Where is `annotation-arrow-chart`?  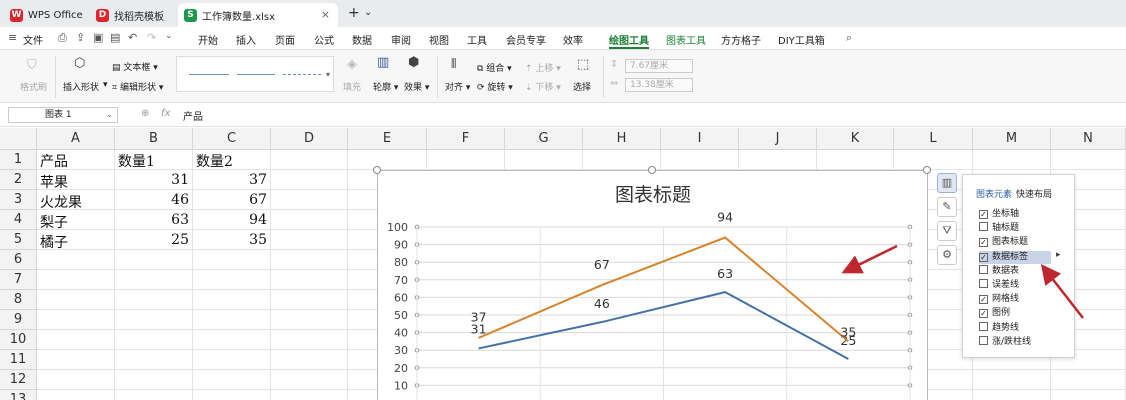
annotation-arrow-chart is located at coordinates (869, 259).